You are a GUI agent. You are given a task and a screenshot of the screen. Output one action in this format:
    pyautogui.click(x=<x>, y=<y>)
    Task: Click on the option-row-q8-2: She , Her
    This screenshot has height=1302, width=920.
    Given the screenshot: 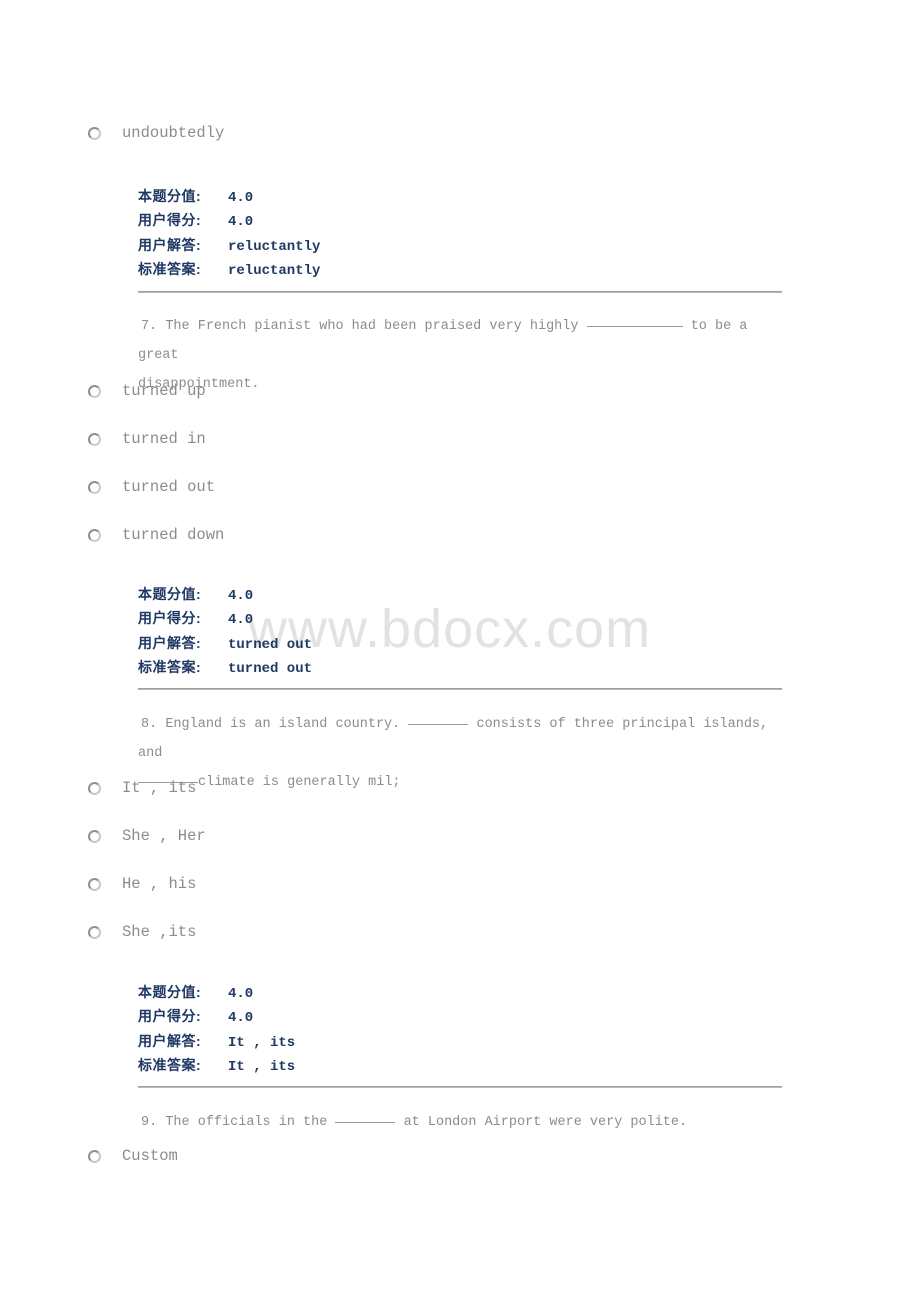 What is the action you would take?
    pyautogui.click(x=147, y=836)
    